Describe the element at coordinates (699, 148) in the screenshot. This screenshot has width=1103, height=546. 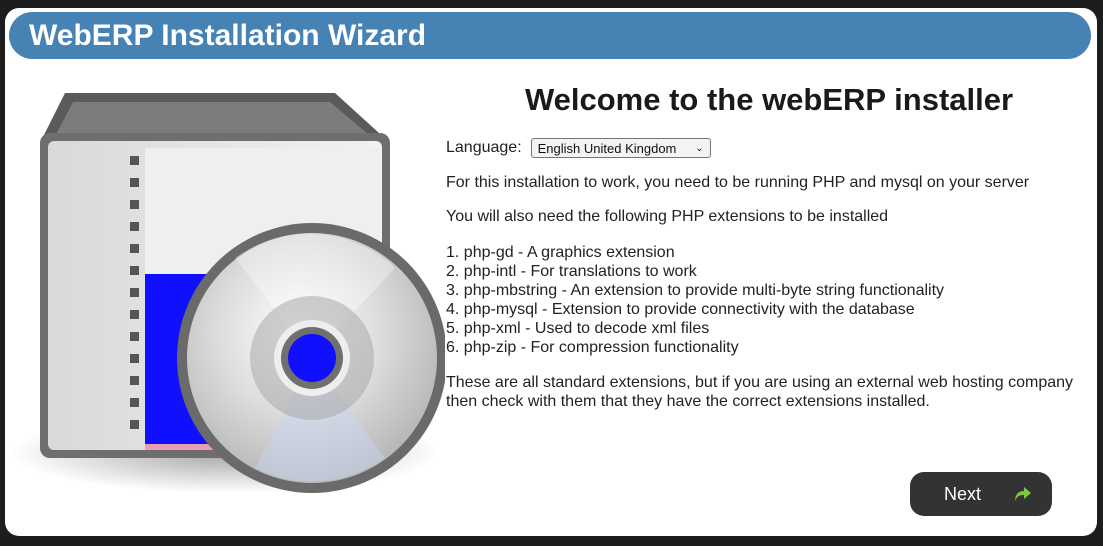
I see `chevron-down-icon: ⌄` at that location.